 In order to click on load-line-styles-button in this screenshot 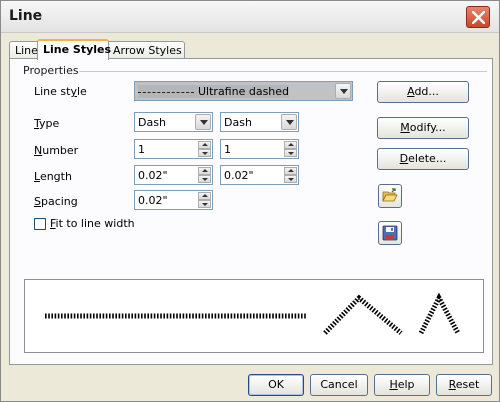, I will do `click(390, 196)`.